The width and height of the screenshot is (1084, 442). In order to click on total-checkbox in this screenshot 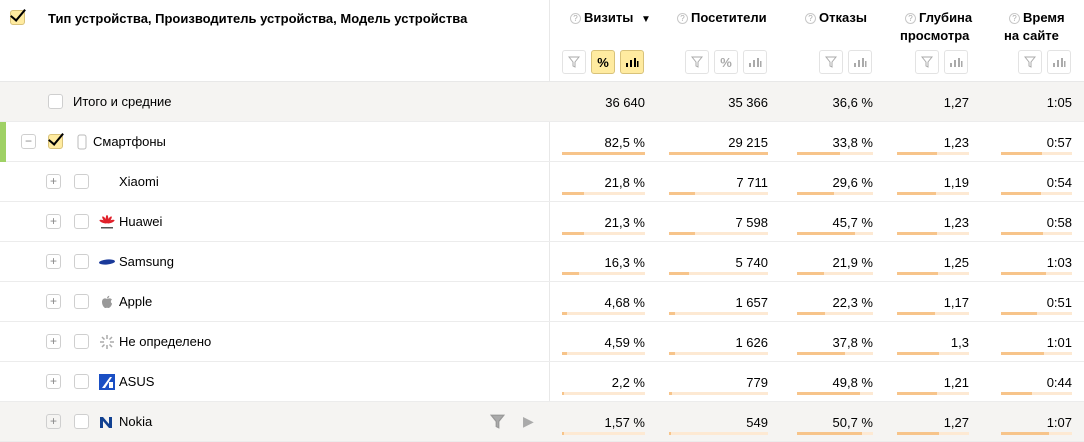, I will do `click(55, 101)`.